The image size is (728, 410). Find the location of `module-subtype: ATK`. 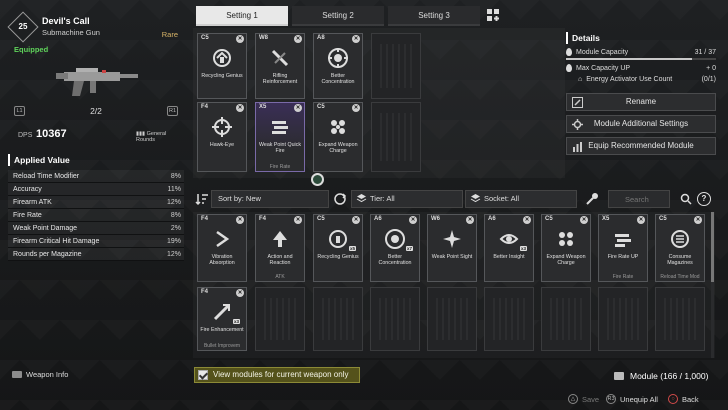

module-subtype: ATK is located at coordinates (280, 277).